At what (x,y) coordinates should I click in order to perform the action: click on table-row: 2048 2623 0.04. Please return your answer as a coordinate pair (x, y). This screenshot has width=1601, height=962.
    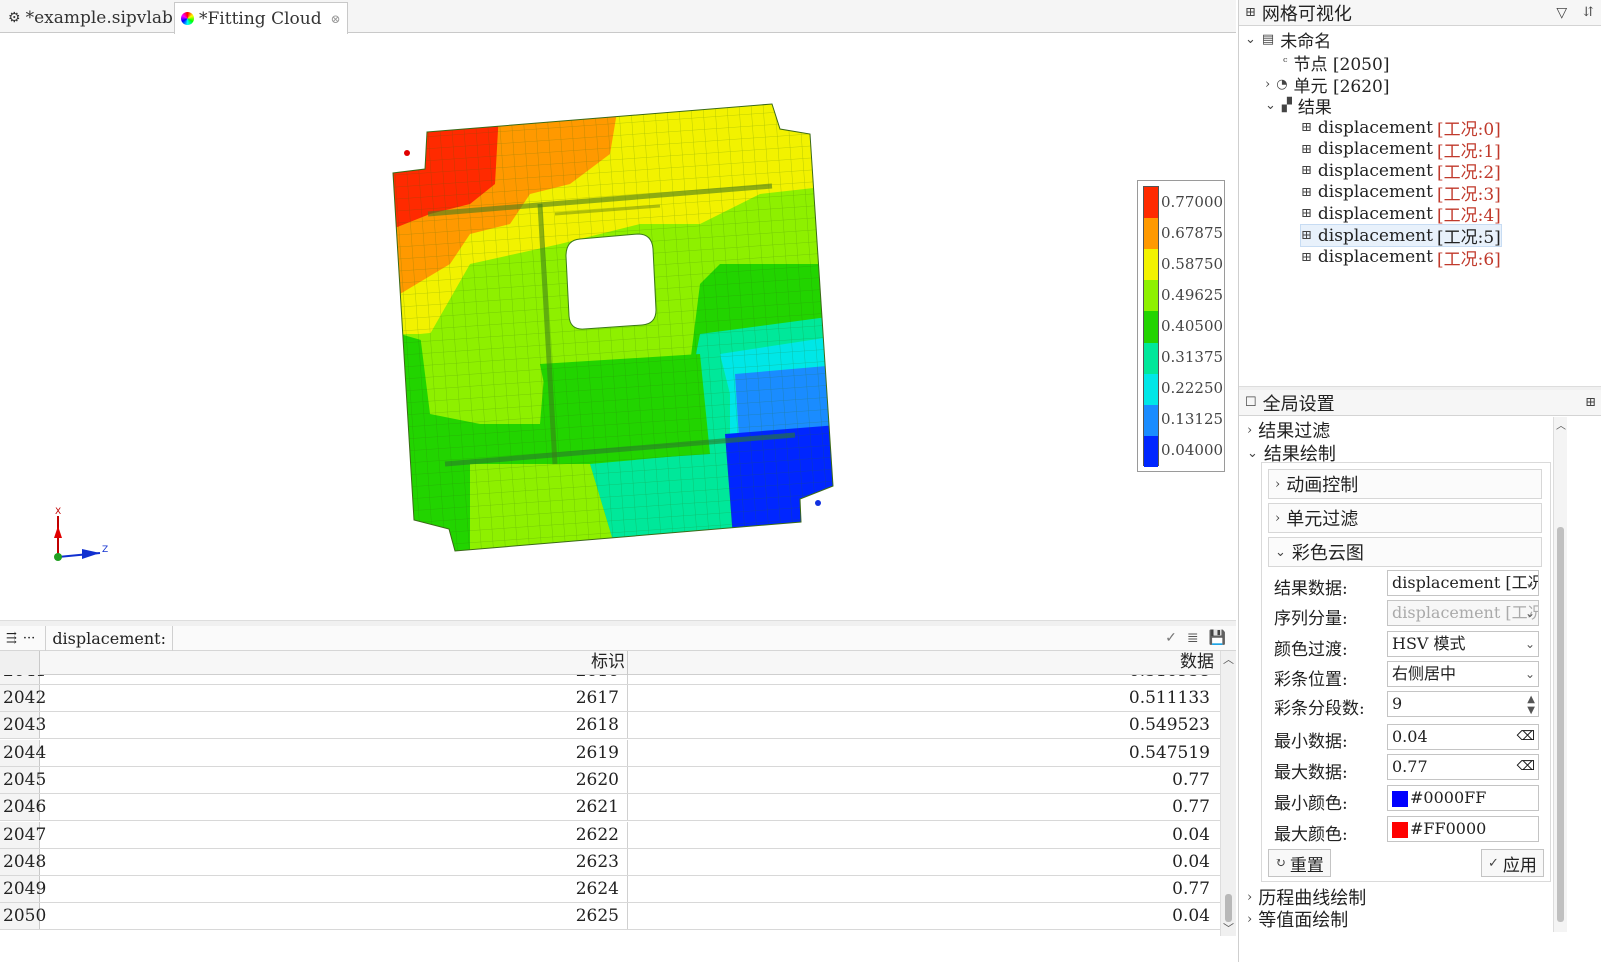
    Looking at the image, I should click on (610, 862).